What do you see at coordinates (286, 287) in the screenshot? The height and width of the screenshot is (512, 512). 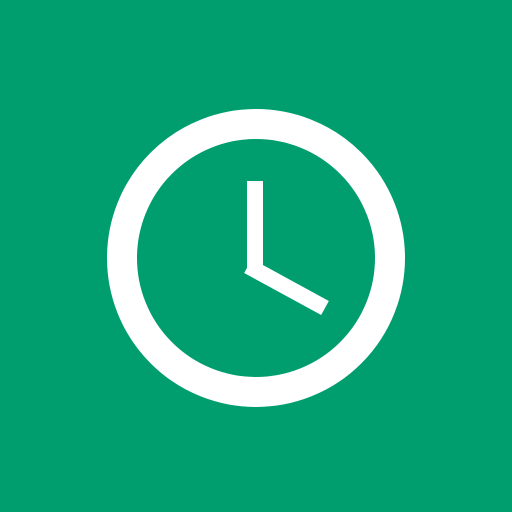 I see `clock-minute-hand` at bounding box center [286, 287].